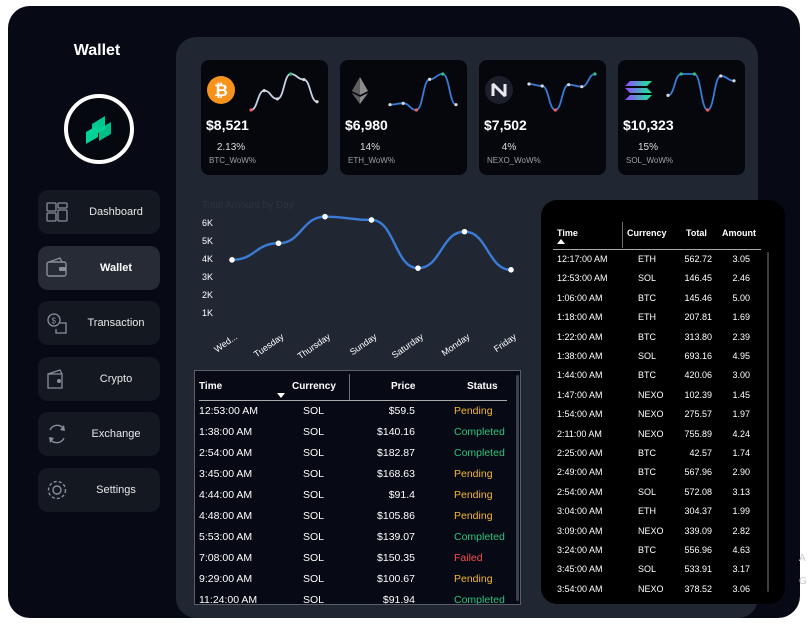 This screenshot has width=808, height=626. What do you see at coordinates (314, 346) in the screenshot?
I see `x-tick-label: Thursday` at bounding box center [314, 346].